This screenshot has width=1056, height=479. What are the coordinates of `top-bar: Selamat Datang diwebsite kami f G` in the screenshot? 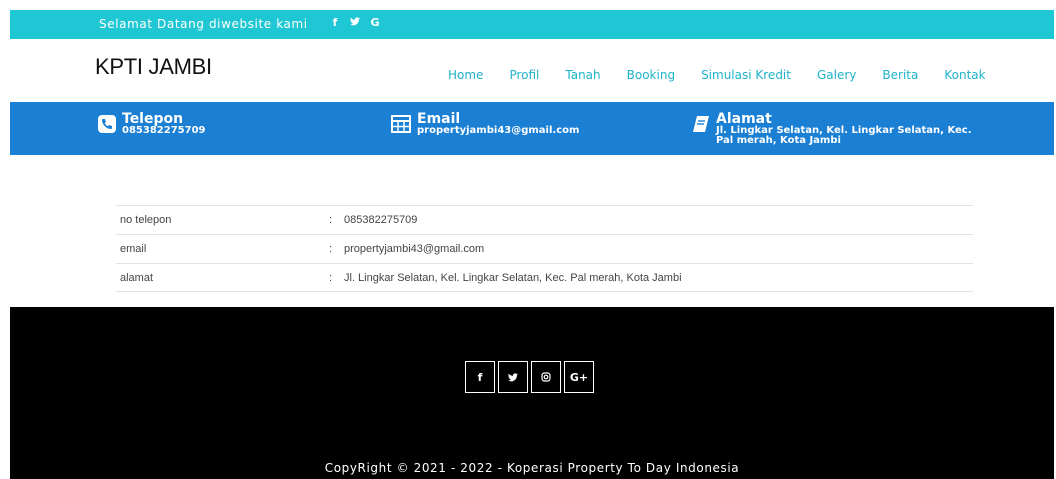 It's located at (532, 24).